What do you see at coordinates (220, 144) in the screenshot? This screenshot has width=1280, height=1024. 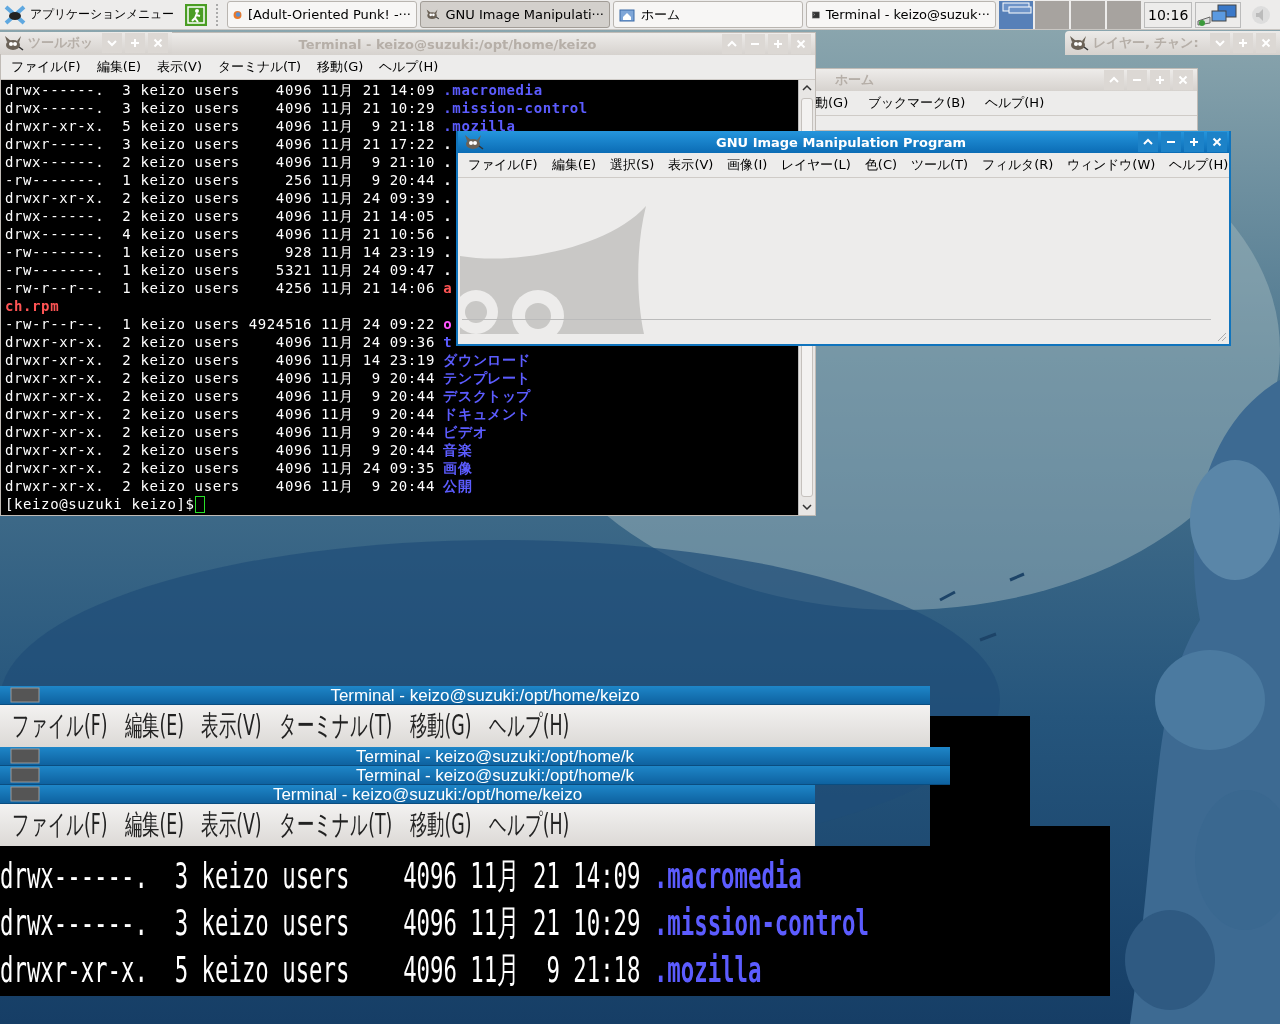 I see `file-listing: drwxr-----. 3 keizo users 4096 11月 21 17:22` at bounding box center [220, 144].